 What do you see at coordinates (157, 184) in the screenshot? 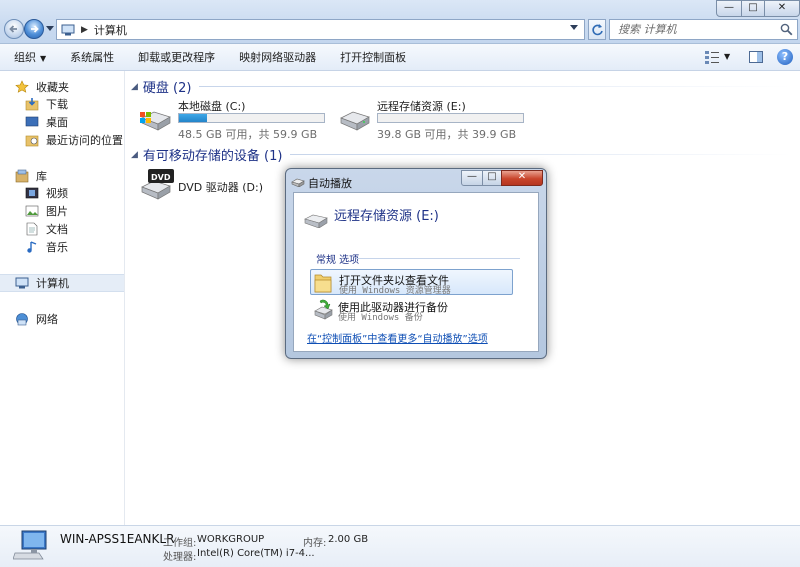
I see `dvd-drive-icon: DVD` at bounding box center [157, 184].